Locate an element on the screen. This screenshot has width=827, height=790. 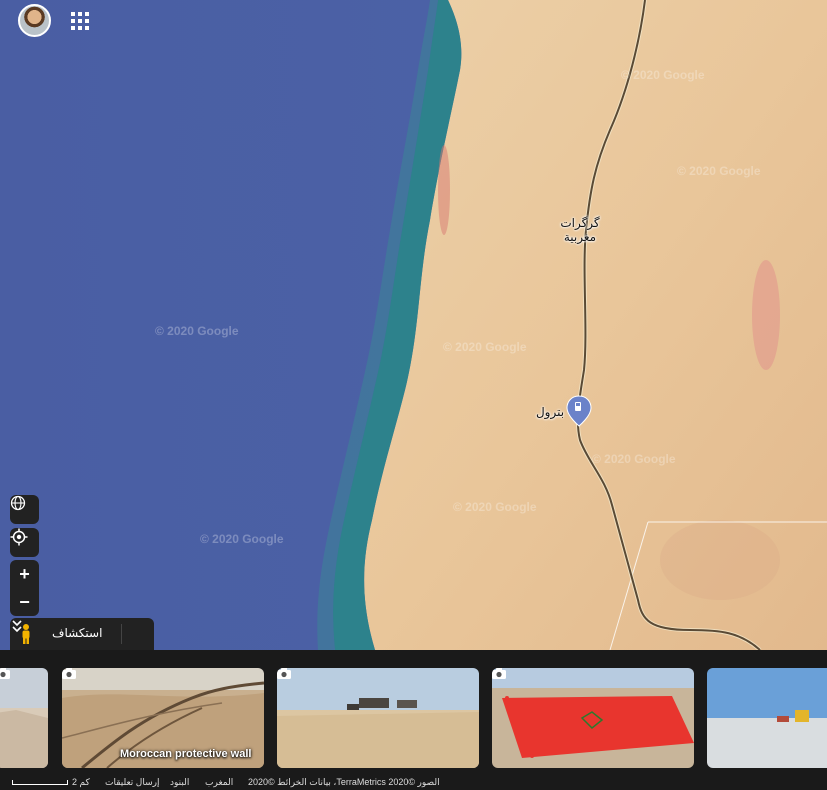
place-label-fuel: بترول is located at coordinates (550, 412).